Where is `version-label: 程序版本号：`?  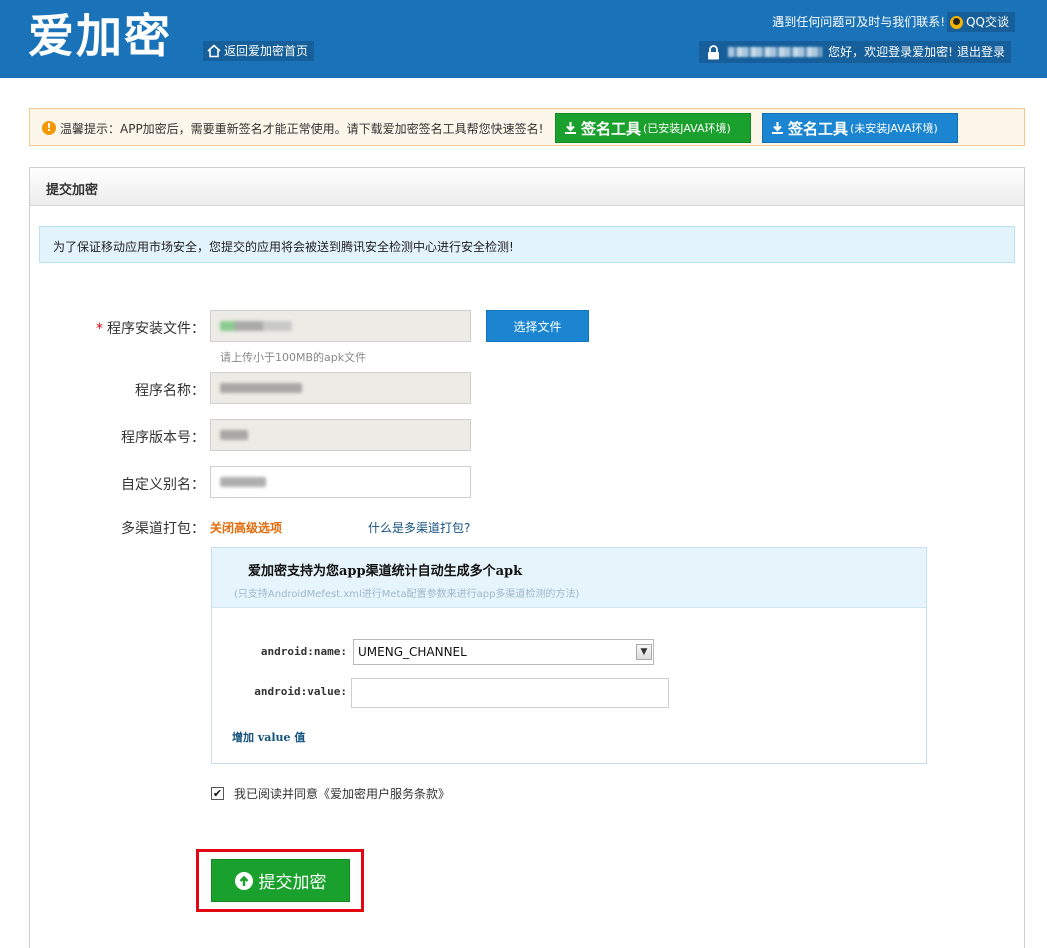 version-label: 程序版本号： is located at coordinates (163, 438).